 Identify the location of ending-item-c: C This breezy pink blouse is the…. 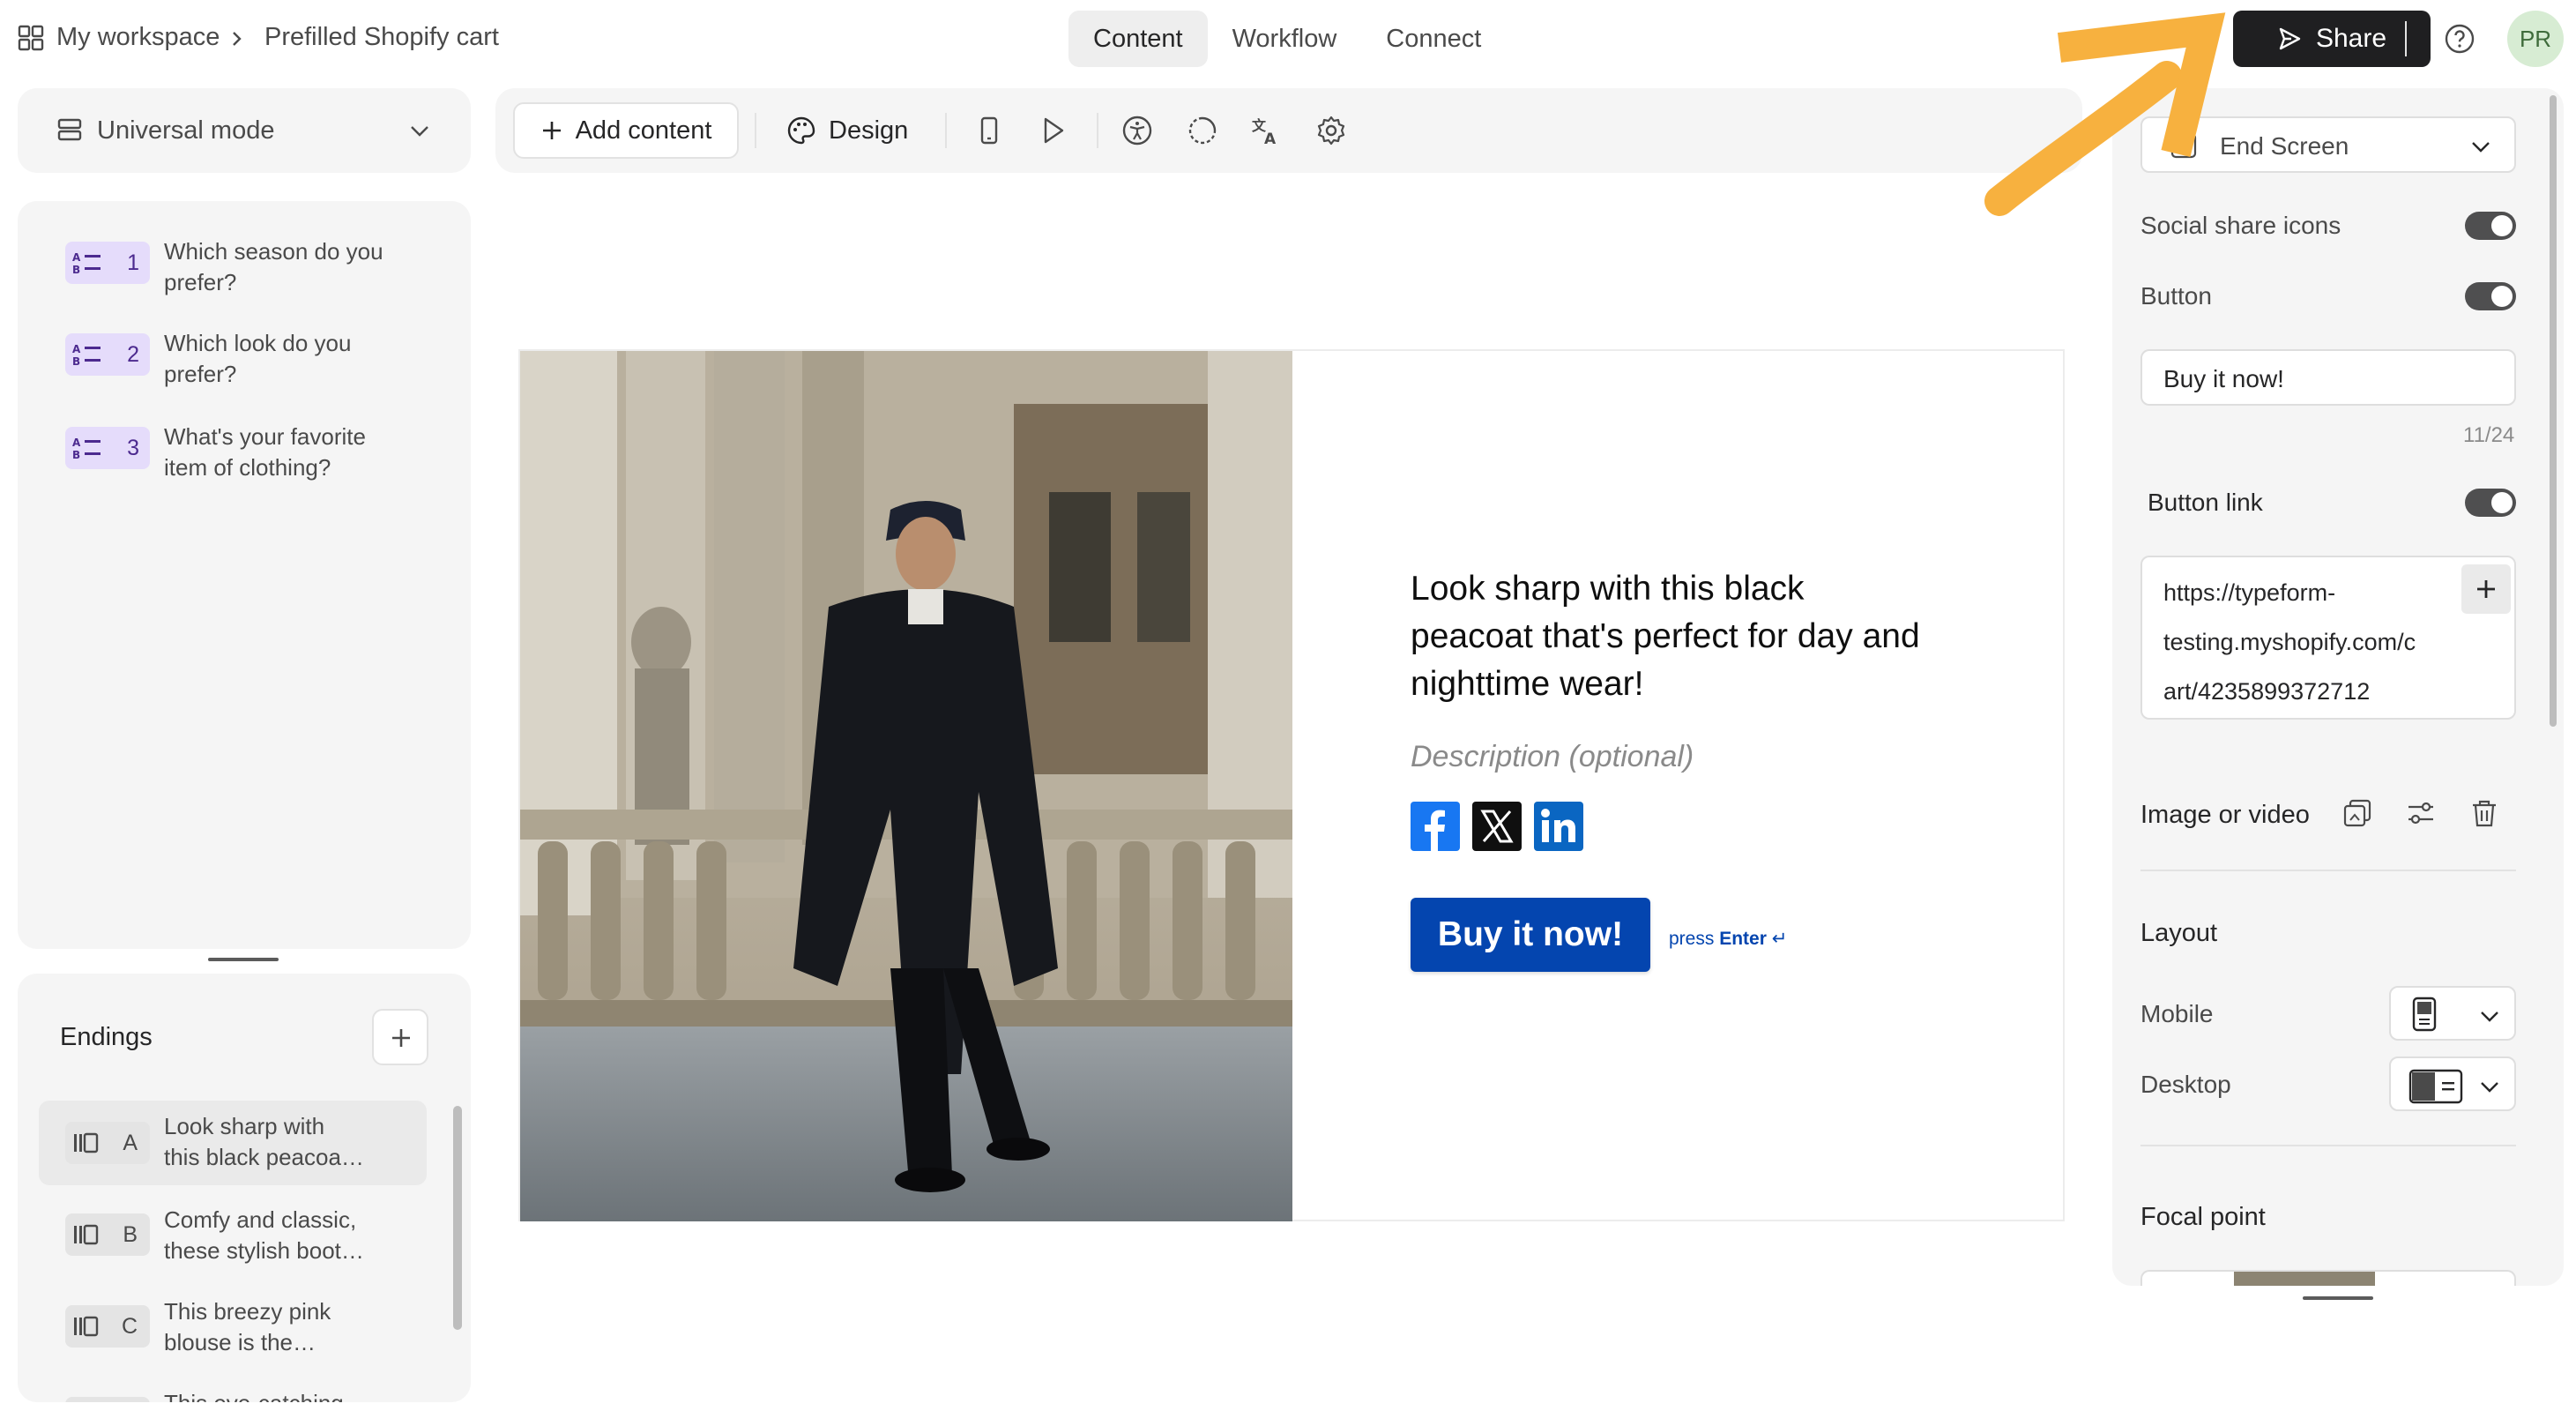
(233, 1326).